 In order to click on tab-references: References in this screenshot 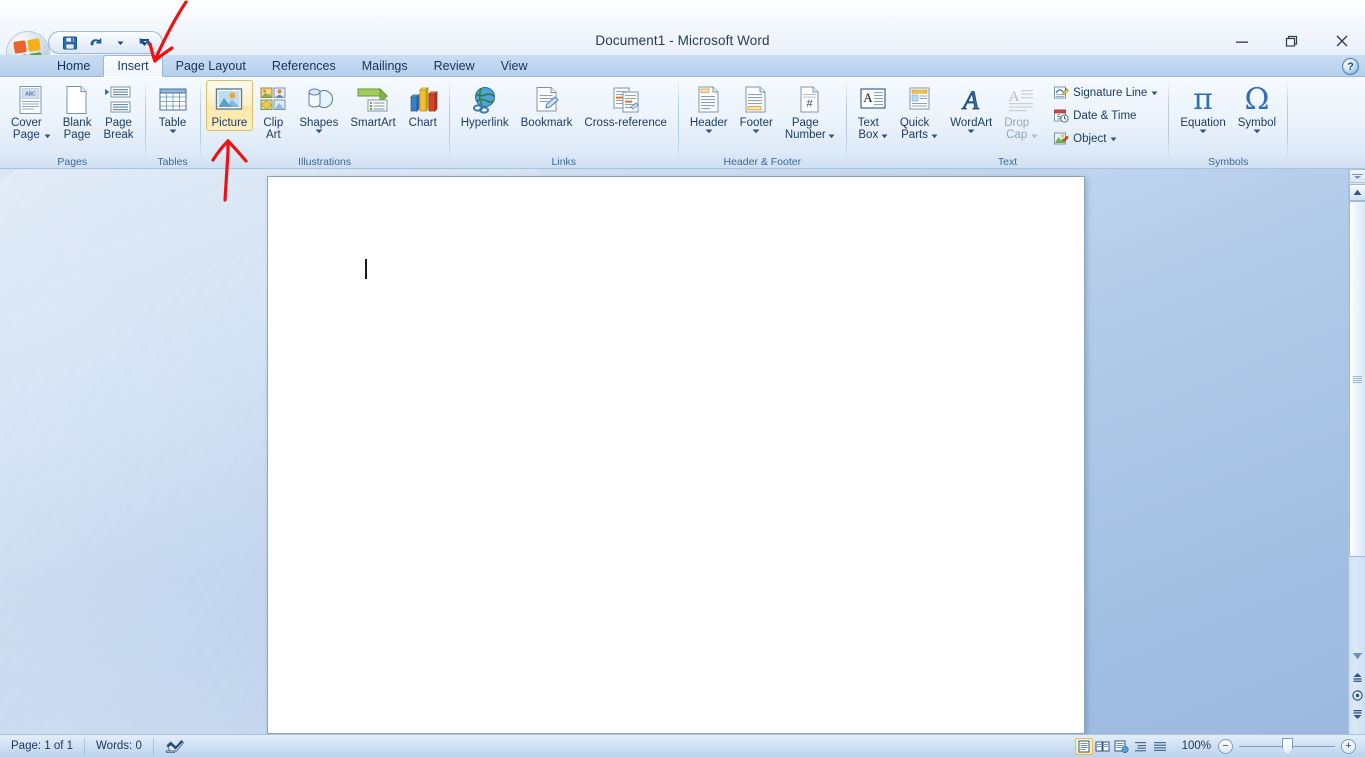, I will do `click(304, 66)`.